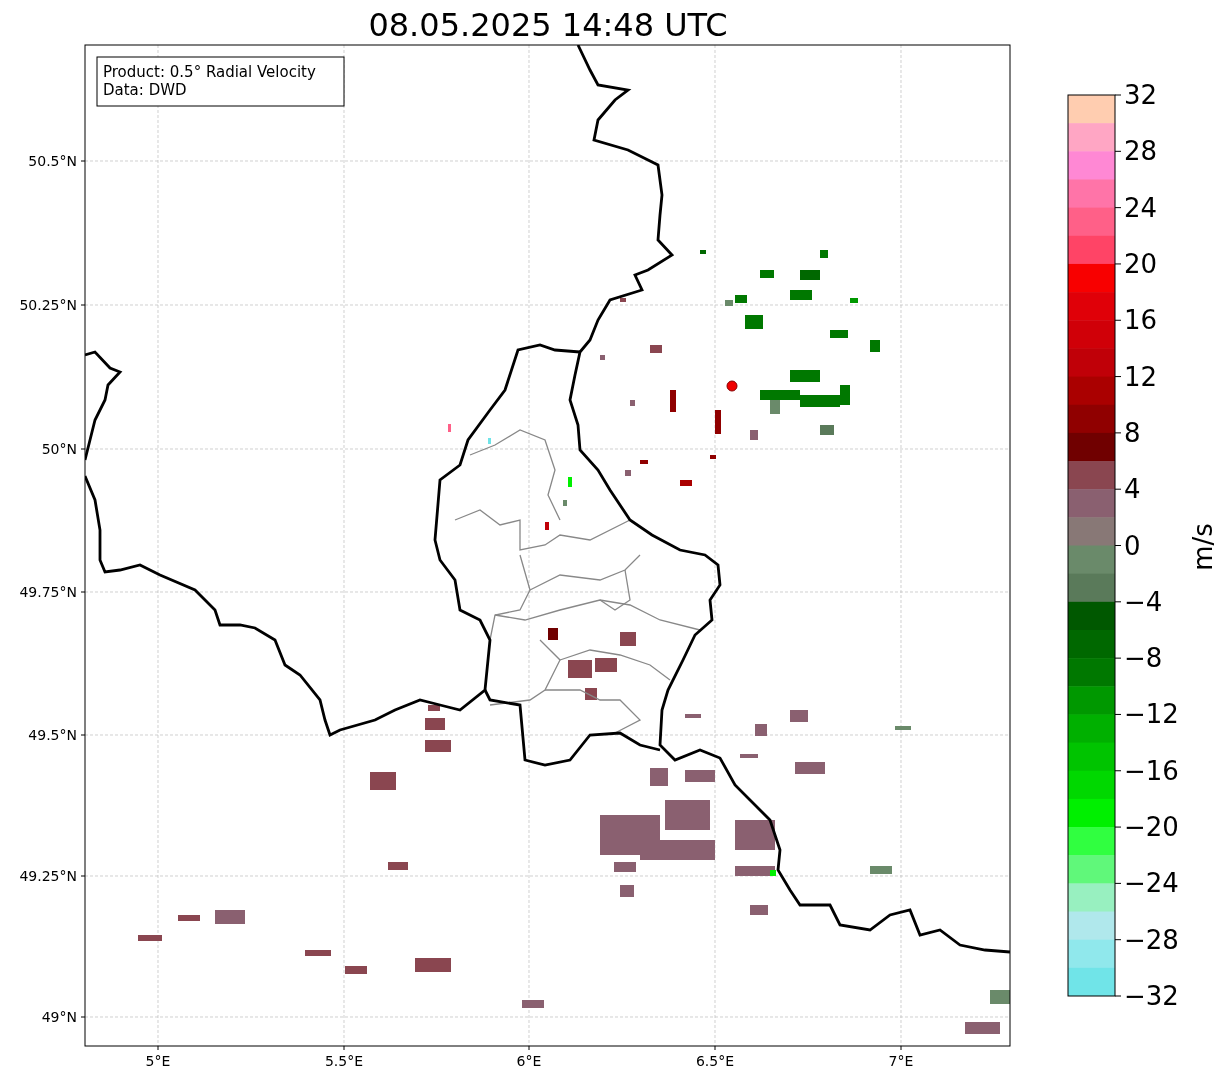  I want to click on latitude-label: 50.5°N, so click(52, 161).